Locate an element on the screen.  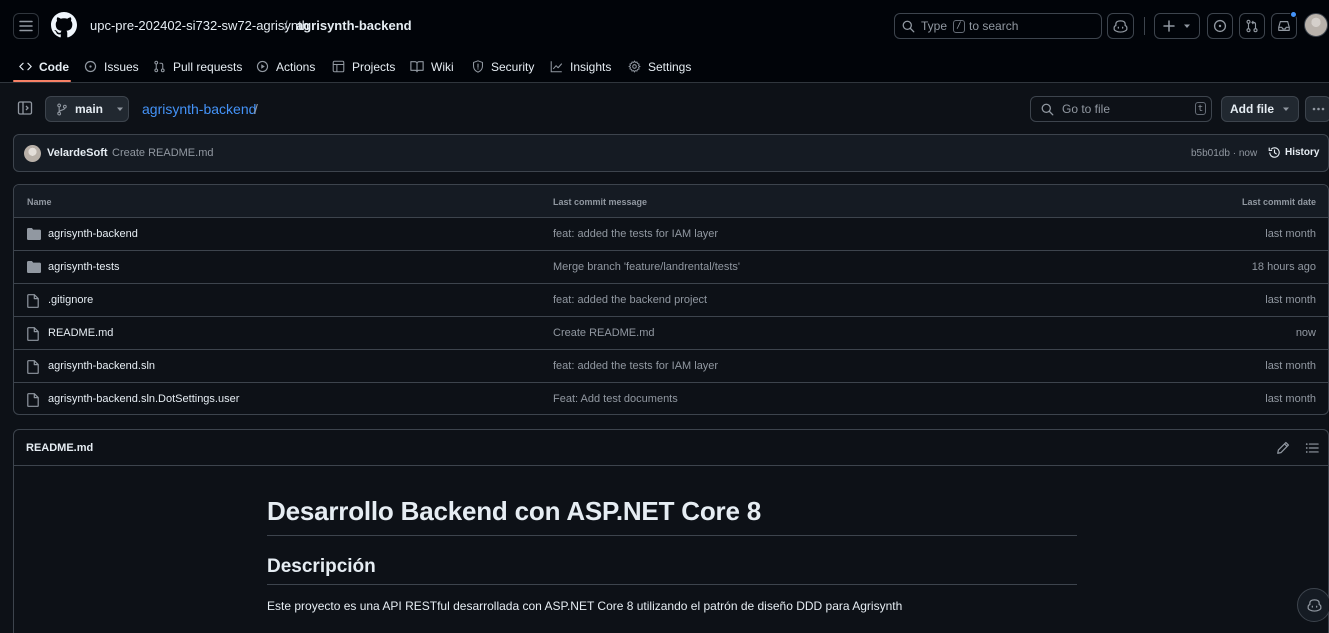
search-placeholder-suffix: to search is located at coordinates (994, 26).